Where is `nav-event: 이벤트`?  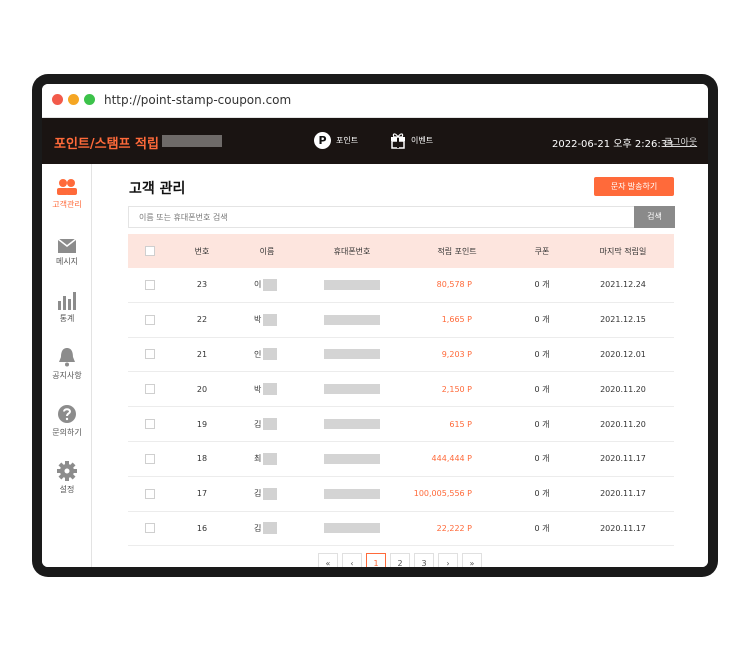
nav-event: 이벤트 is located at coordinates (411, 140).